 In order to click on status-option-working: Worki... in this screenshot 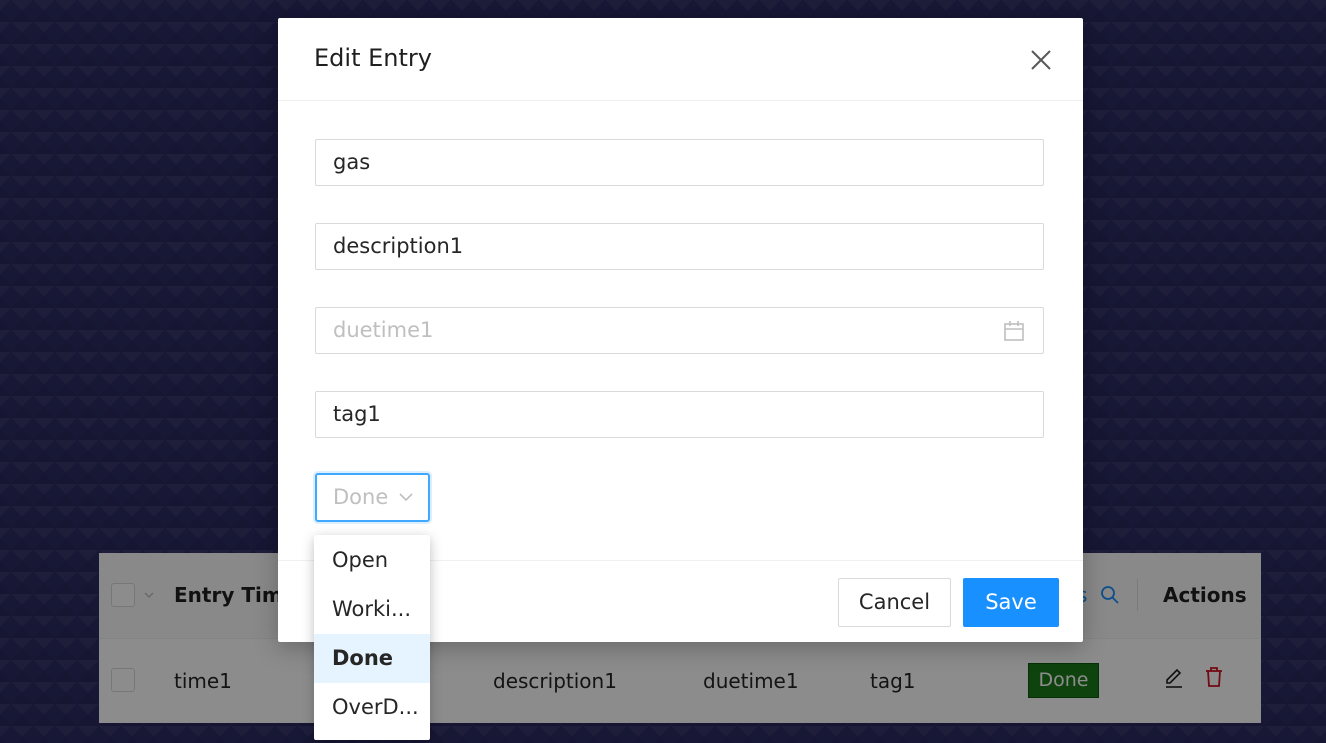, I will do `click(372, 609)`.